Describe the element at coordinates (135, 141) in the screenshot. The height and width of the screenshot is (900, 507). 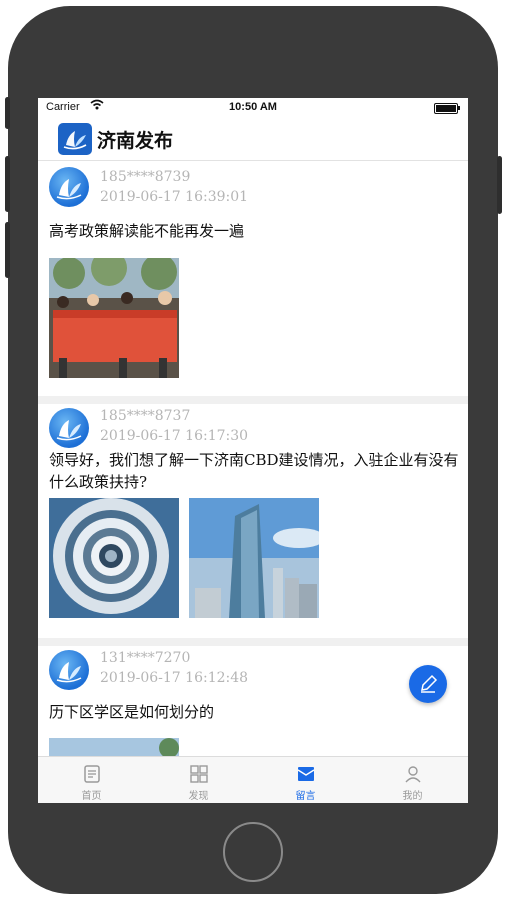
I see `app-title: 济南发布` at that location.